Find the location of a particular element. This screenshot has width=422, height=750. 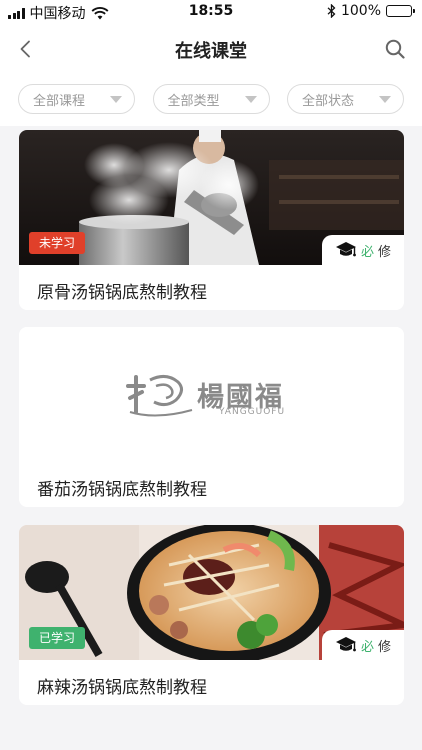

type-filter-label: 全部类型 is located at coordinates (193, 101).